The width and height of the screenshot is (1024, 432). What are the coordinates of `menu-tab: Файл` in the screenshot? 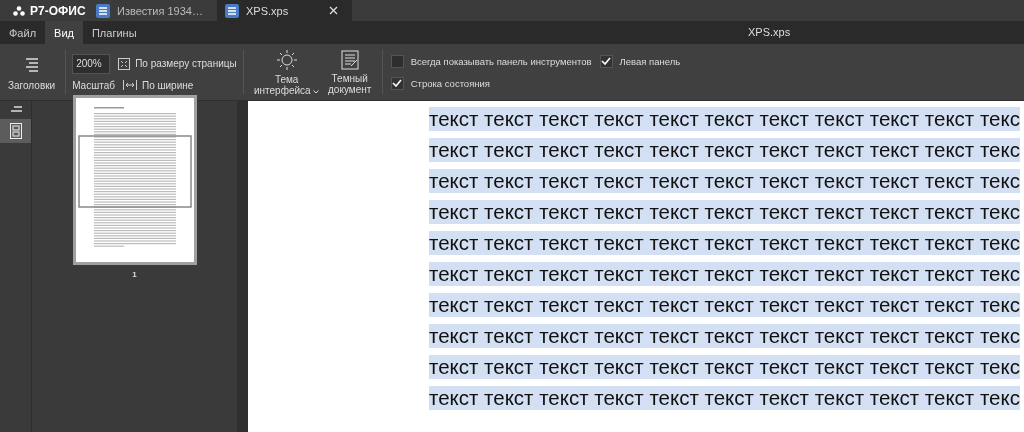 It's located at (23, 32).